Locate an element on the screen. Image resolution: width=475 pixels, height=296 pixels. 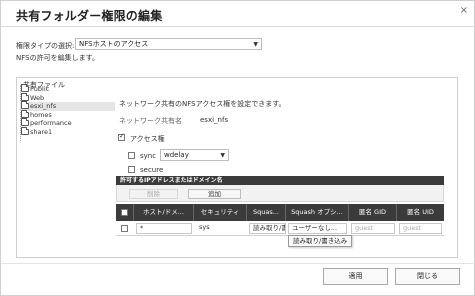
add-button: 追加 is located at coordinates (214, 194).